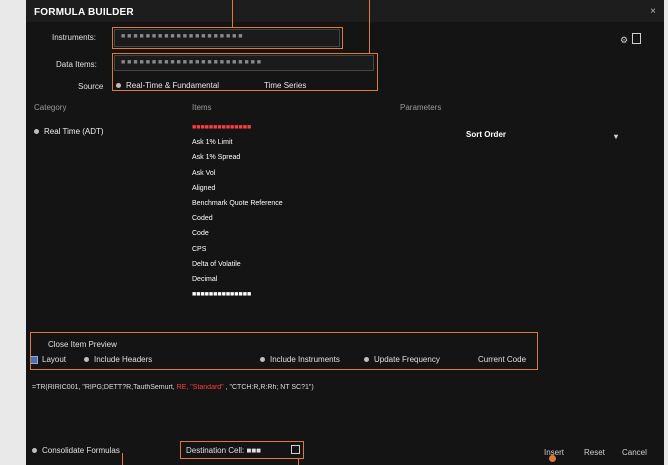  Describe the element at coordinates (624, 40) in the screenshot. I see `settings-icon: ⚙` at that location.